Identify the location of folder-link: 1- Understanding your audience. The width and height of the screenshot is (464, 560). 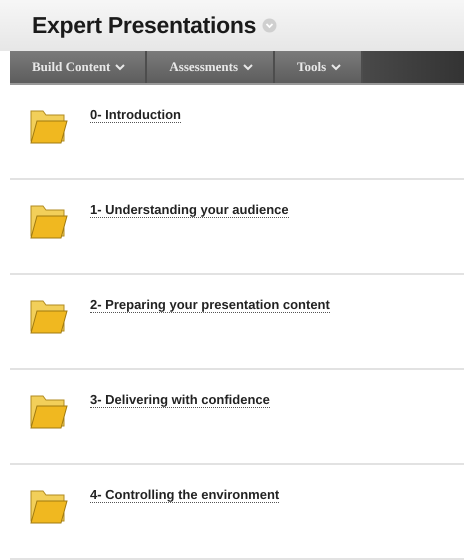
(189, 210).